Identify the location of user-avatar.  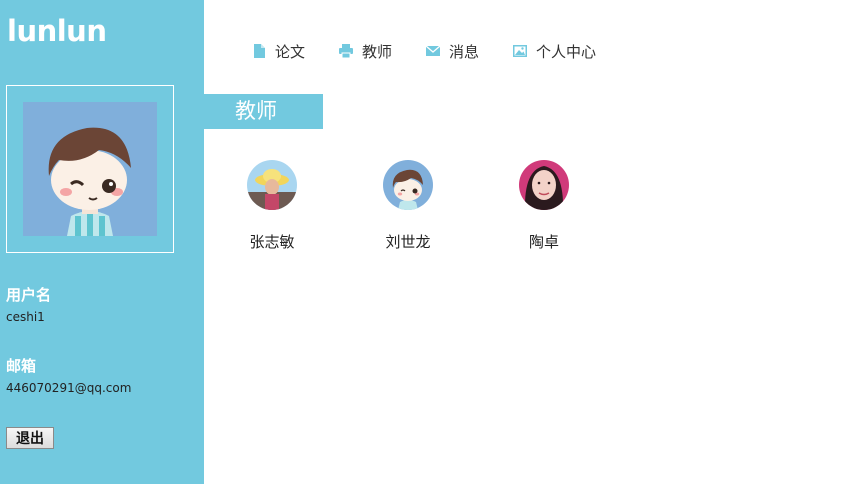
(90, 169).